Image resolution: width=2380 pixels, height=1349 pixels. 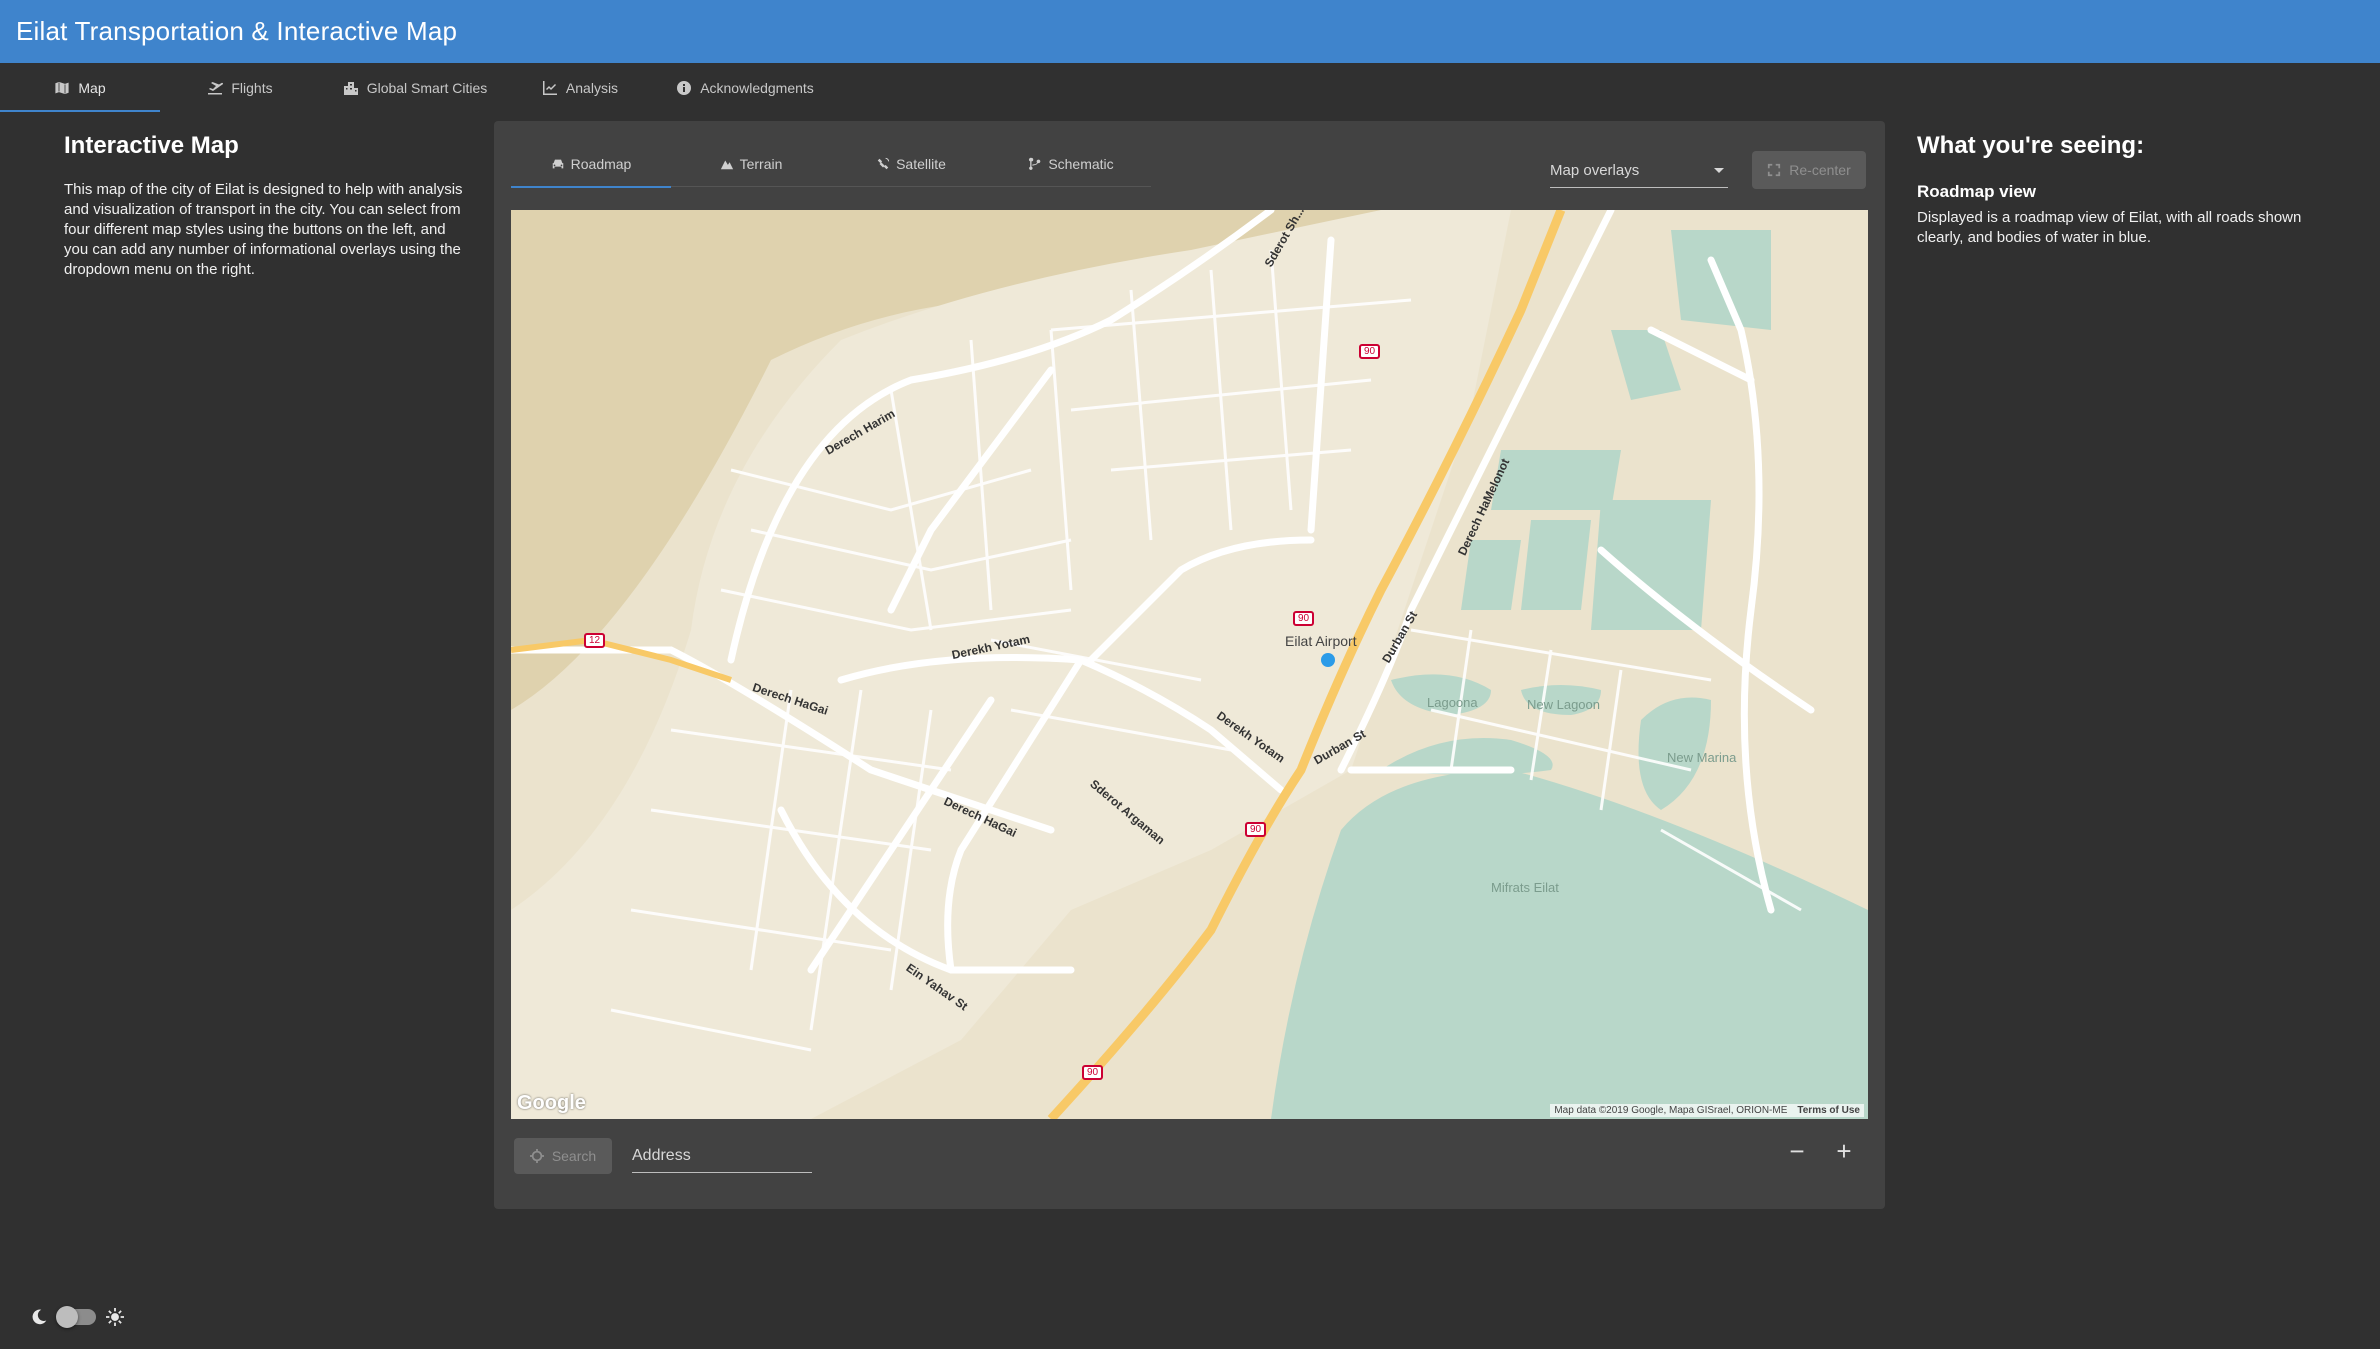 I want to click on map-style-tab-roadmap: Roadmap, so click(x=591, y=164).